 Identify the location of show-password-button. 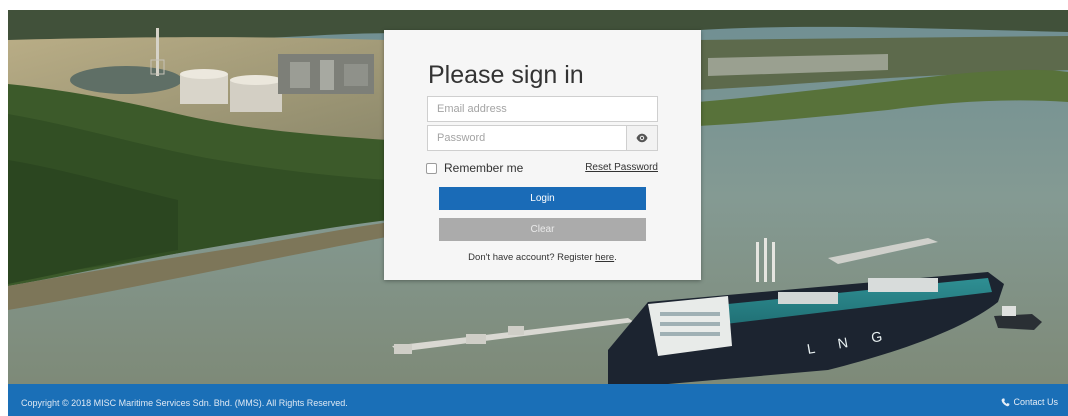
(642, 138).